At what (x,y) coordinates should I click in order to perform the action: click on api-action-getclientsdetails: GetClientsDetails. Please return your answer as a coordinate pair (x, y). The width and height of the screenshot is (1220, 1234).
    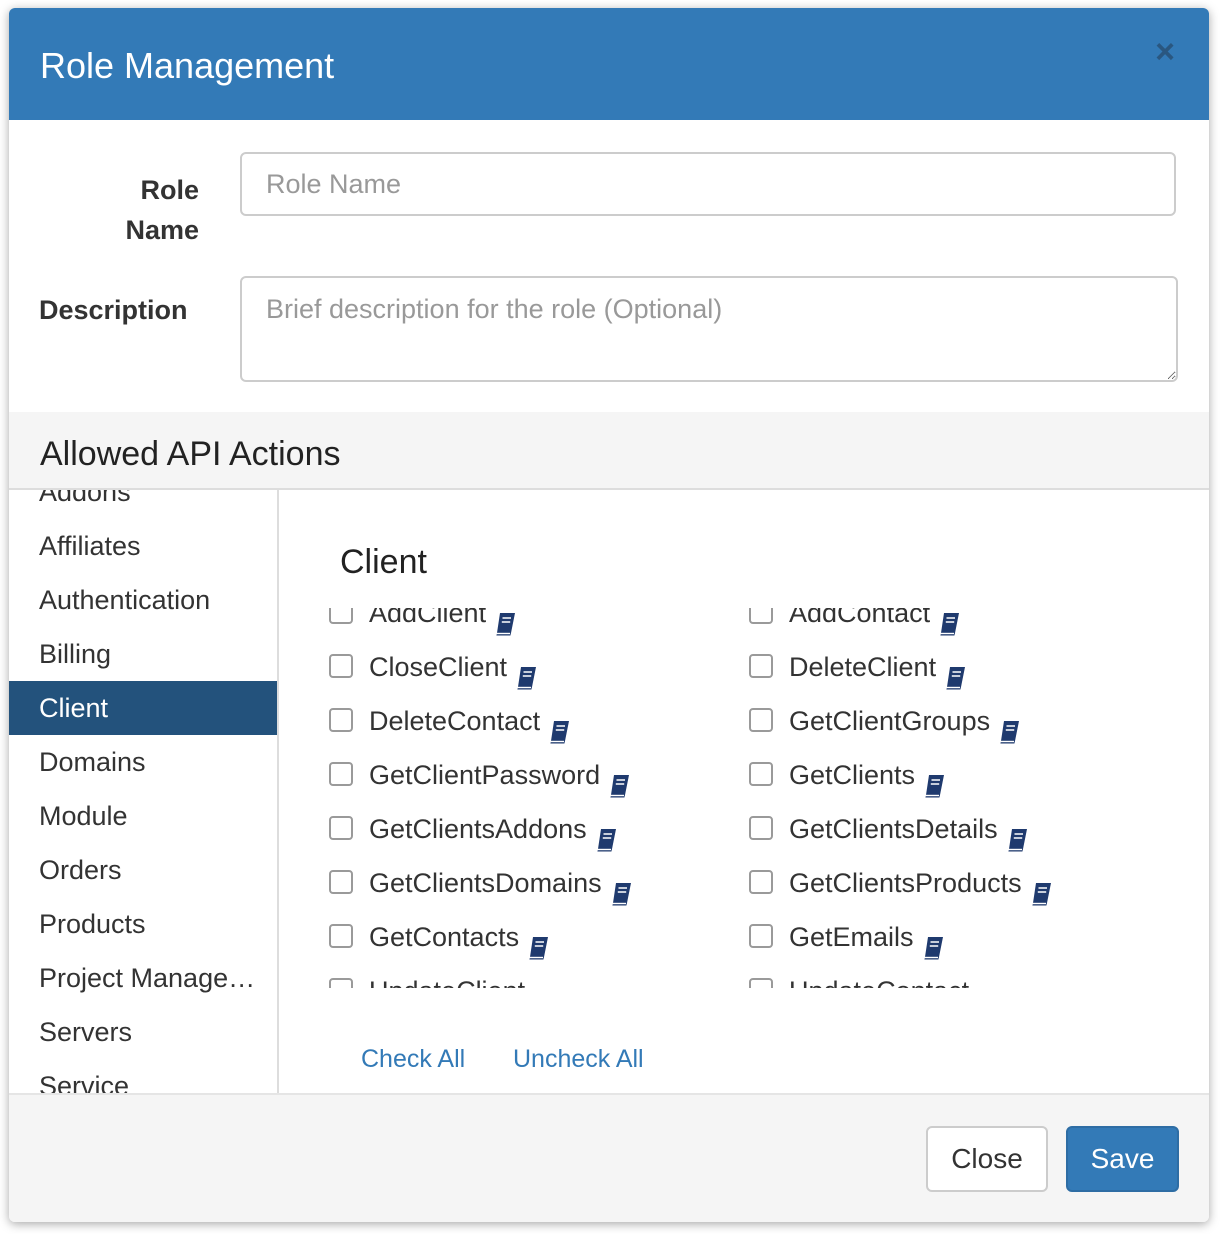
    Looking at the image, I should click on (888, 829).